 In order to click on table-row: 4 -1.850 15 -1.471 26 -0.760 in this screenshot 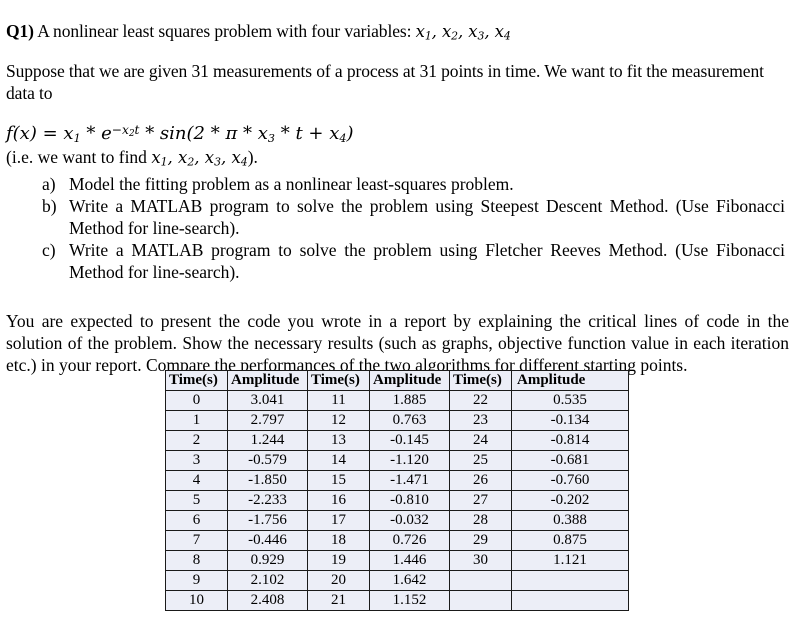, I will do `click(397, 480)`.